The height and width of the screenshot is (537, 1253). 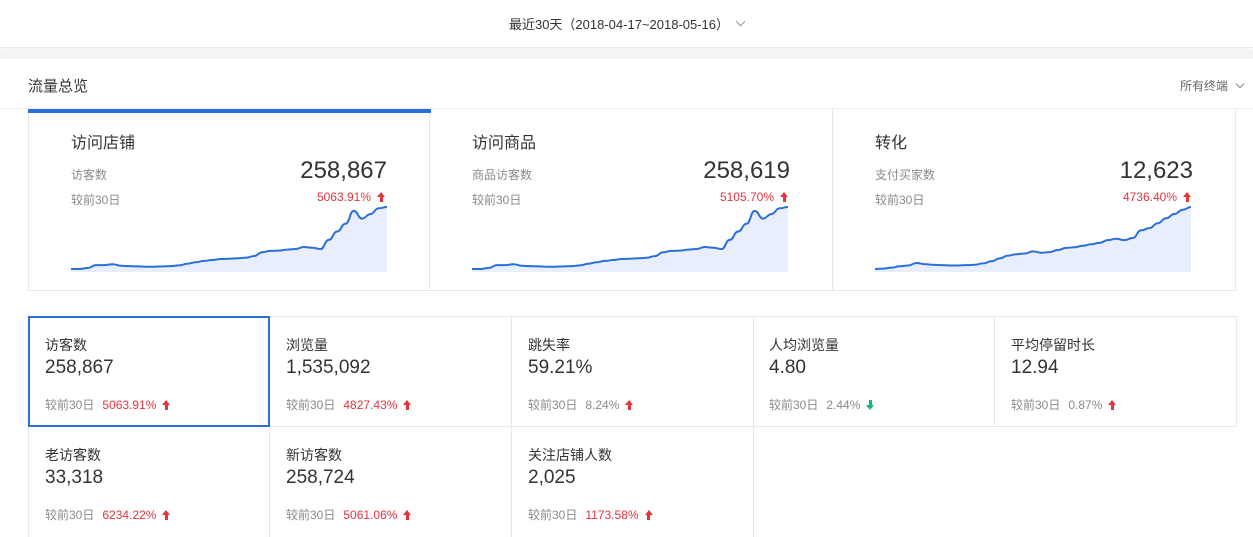 I want to click on metric-change: 4827.43%, so click(x=370, y=404).